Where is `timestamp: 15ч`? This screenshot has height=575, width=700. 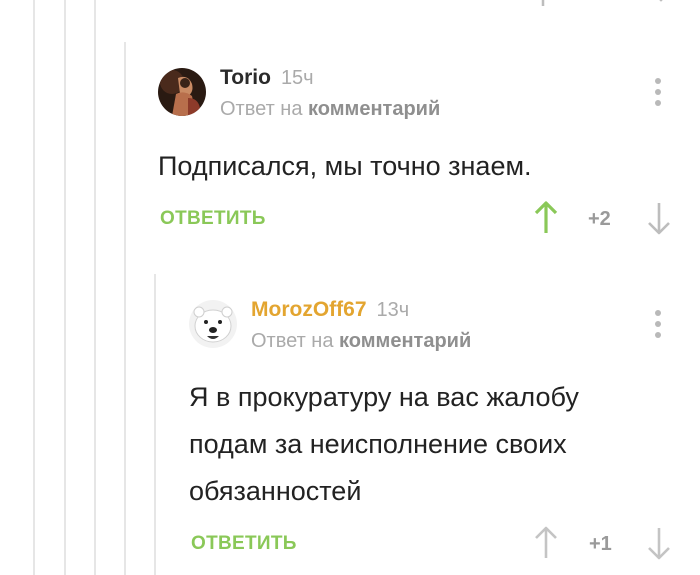 timestamp: 15ч is located at coordinates (297, 78).